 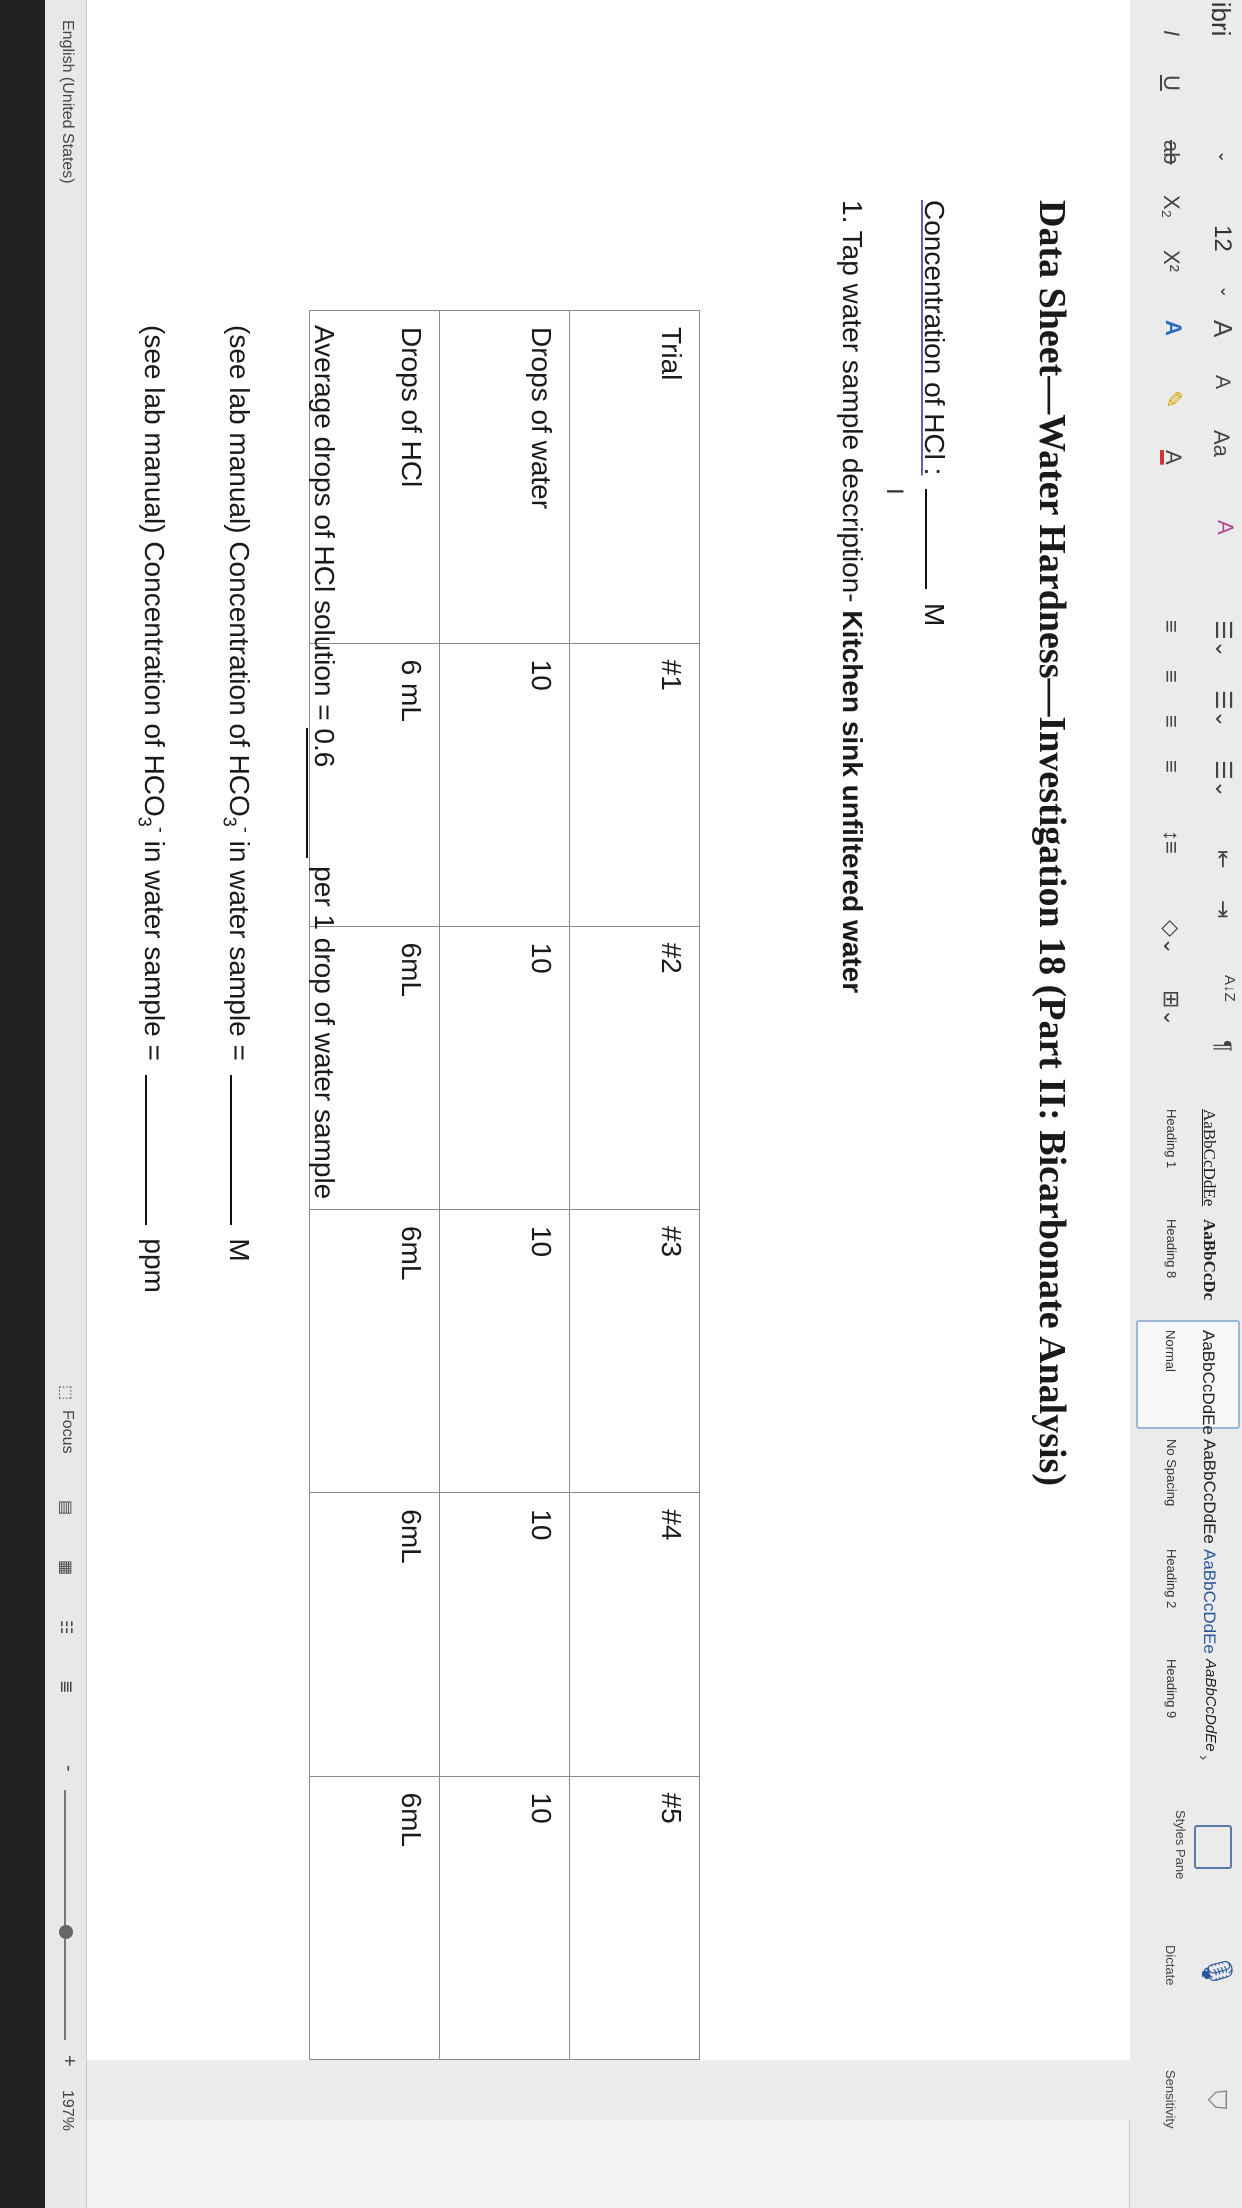 What do you see at coordinates (1220, 18) in the screenshot?
I see `font-name-box: libri` at bounding box center [1220, 18].